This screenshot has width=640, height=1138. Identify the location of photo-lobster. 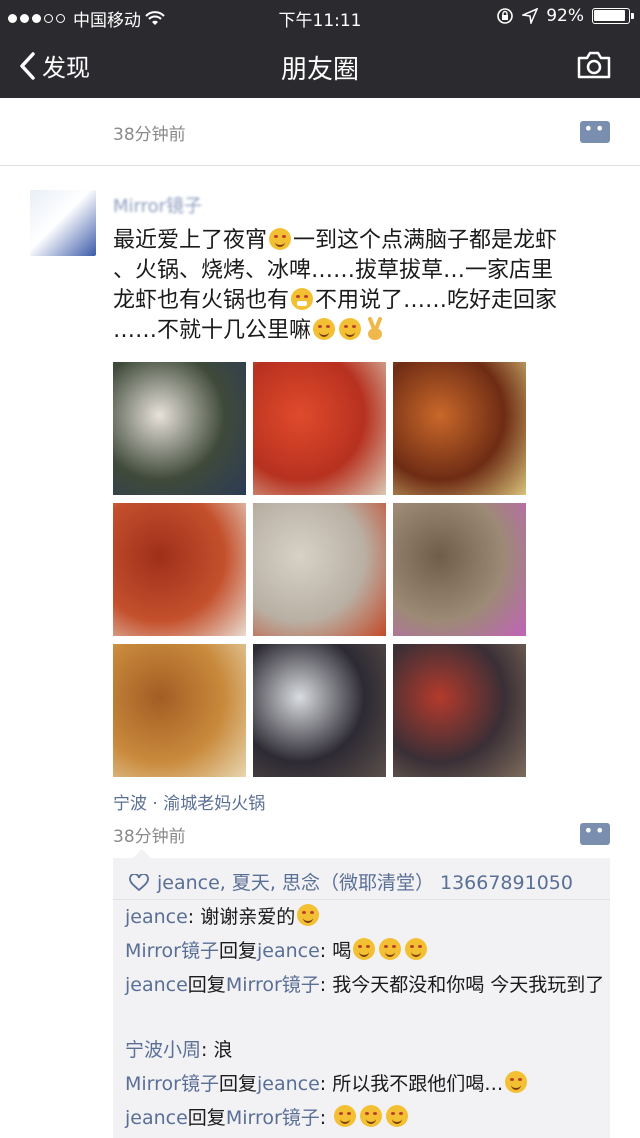
(319, 428).